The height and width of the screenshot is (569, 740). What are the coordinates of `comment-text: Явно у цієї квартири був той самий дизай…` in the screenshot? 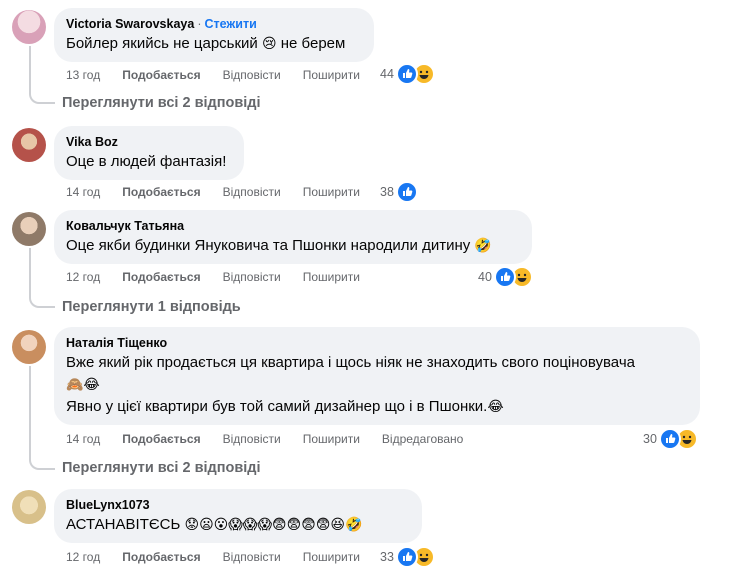 It's located at (285, 406).